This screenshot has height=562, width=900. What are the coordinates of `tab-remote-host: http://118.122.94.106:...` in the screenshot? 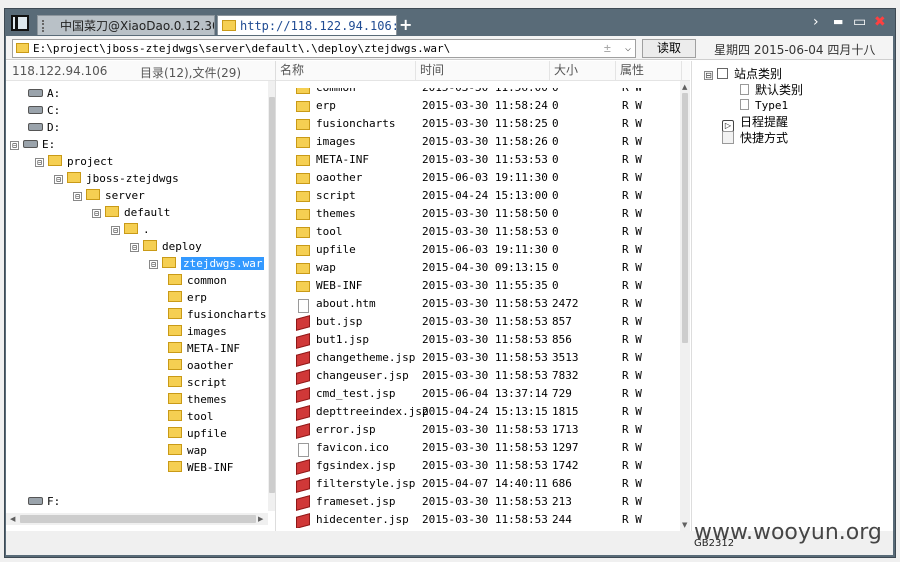 It's located at (307, 25).